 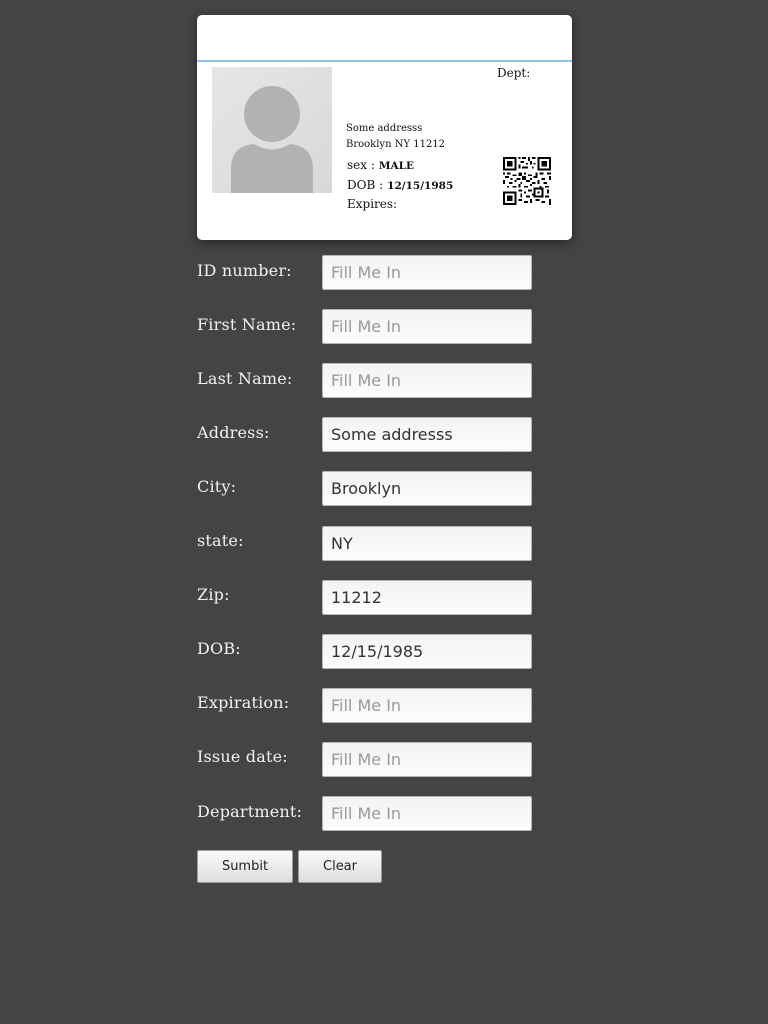 What do you see at coordinates (213, 594) in the screenshot?
I see `zip-label: Zip:` at bounding box center [213, 594].